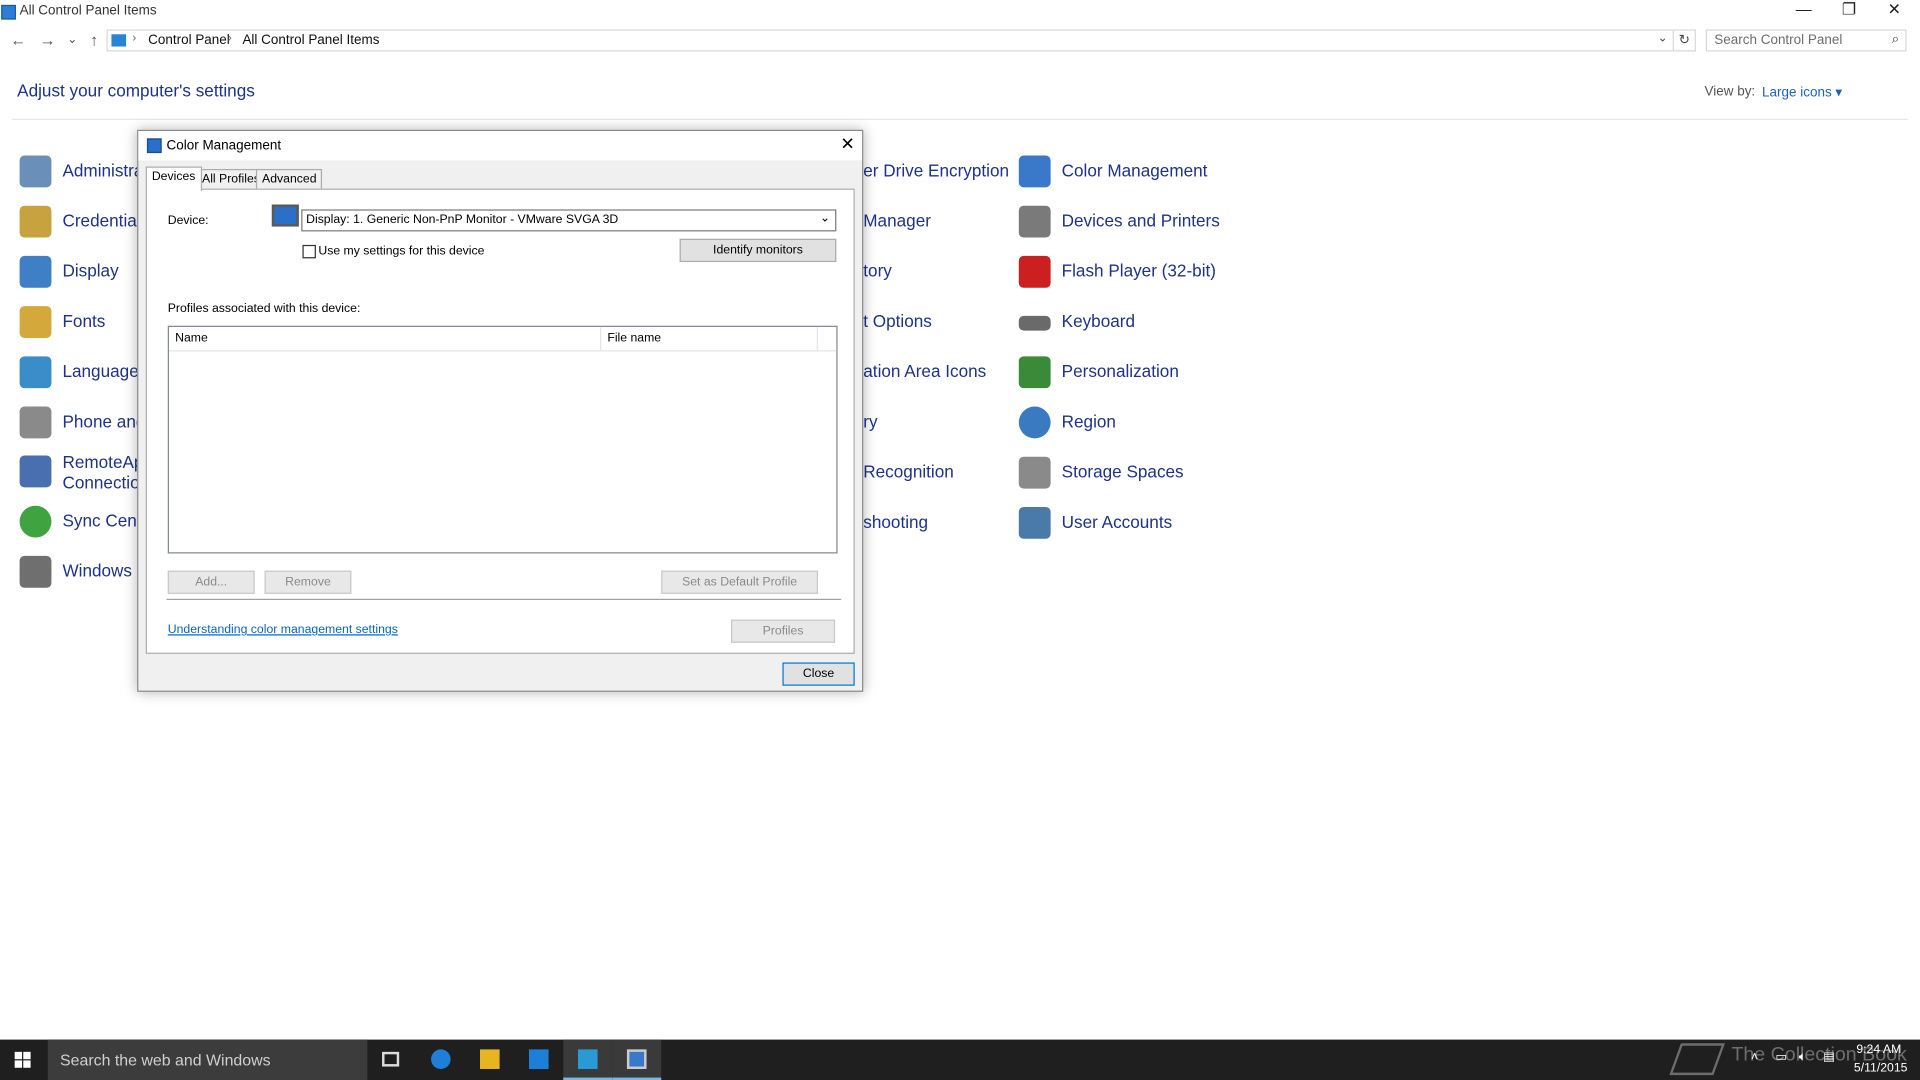 The height and width of the screenshot is (1080, 1920). I want to click on printer-icon, so click(1034, 221).